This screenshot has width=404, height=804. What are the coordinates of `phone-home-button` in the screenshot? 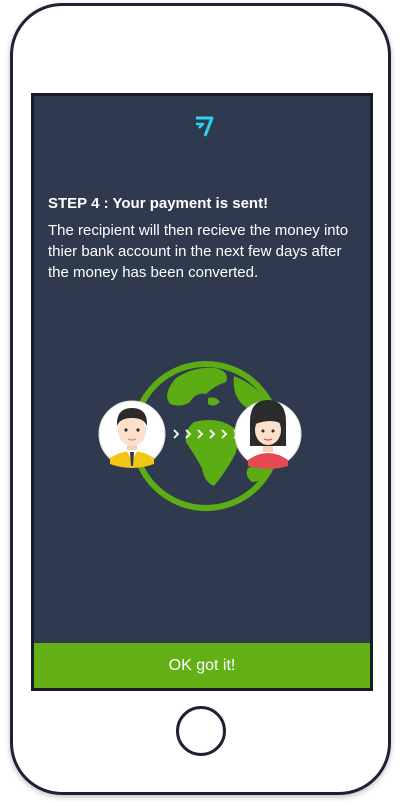 It's located at (201, 731).